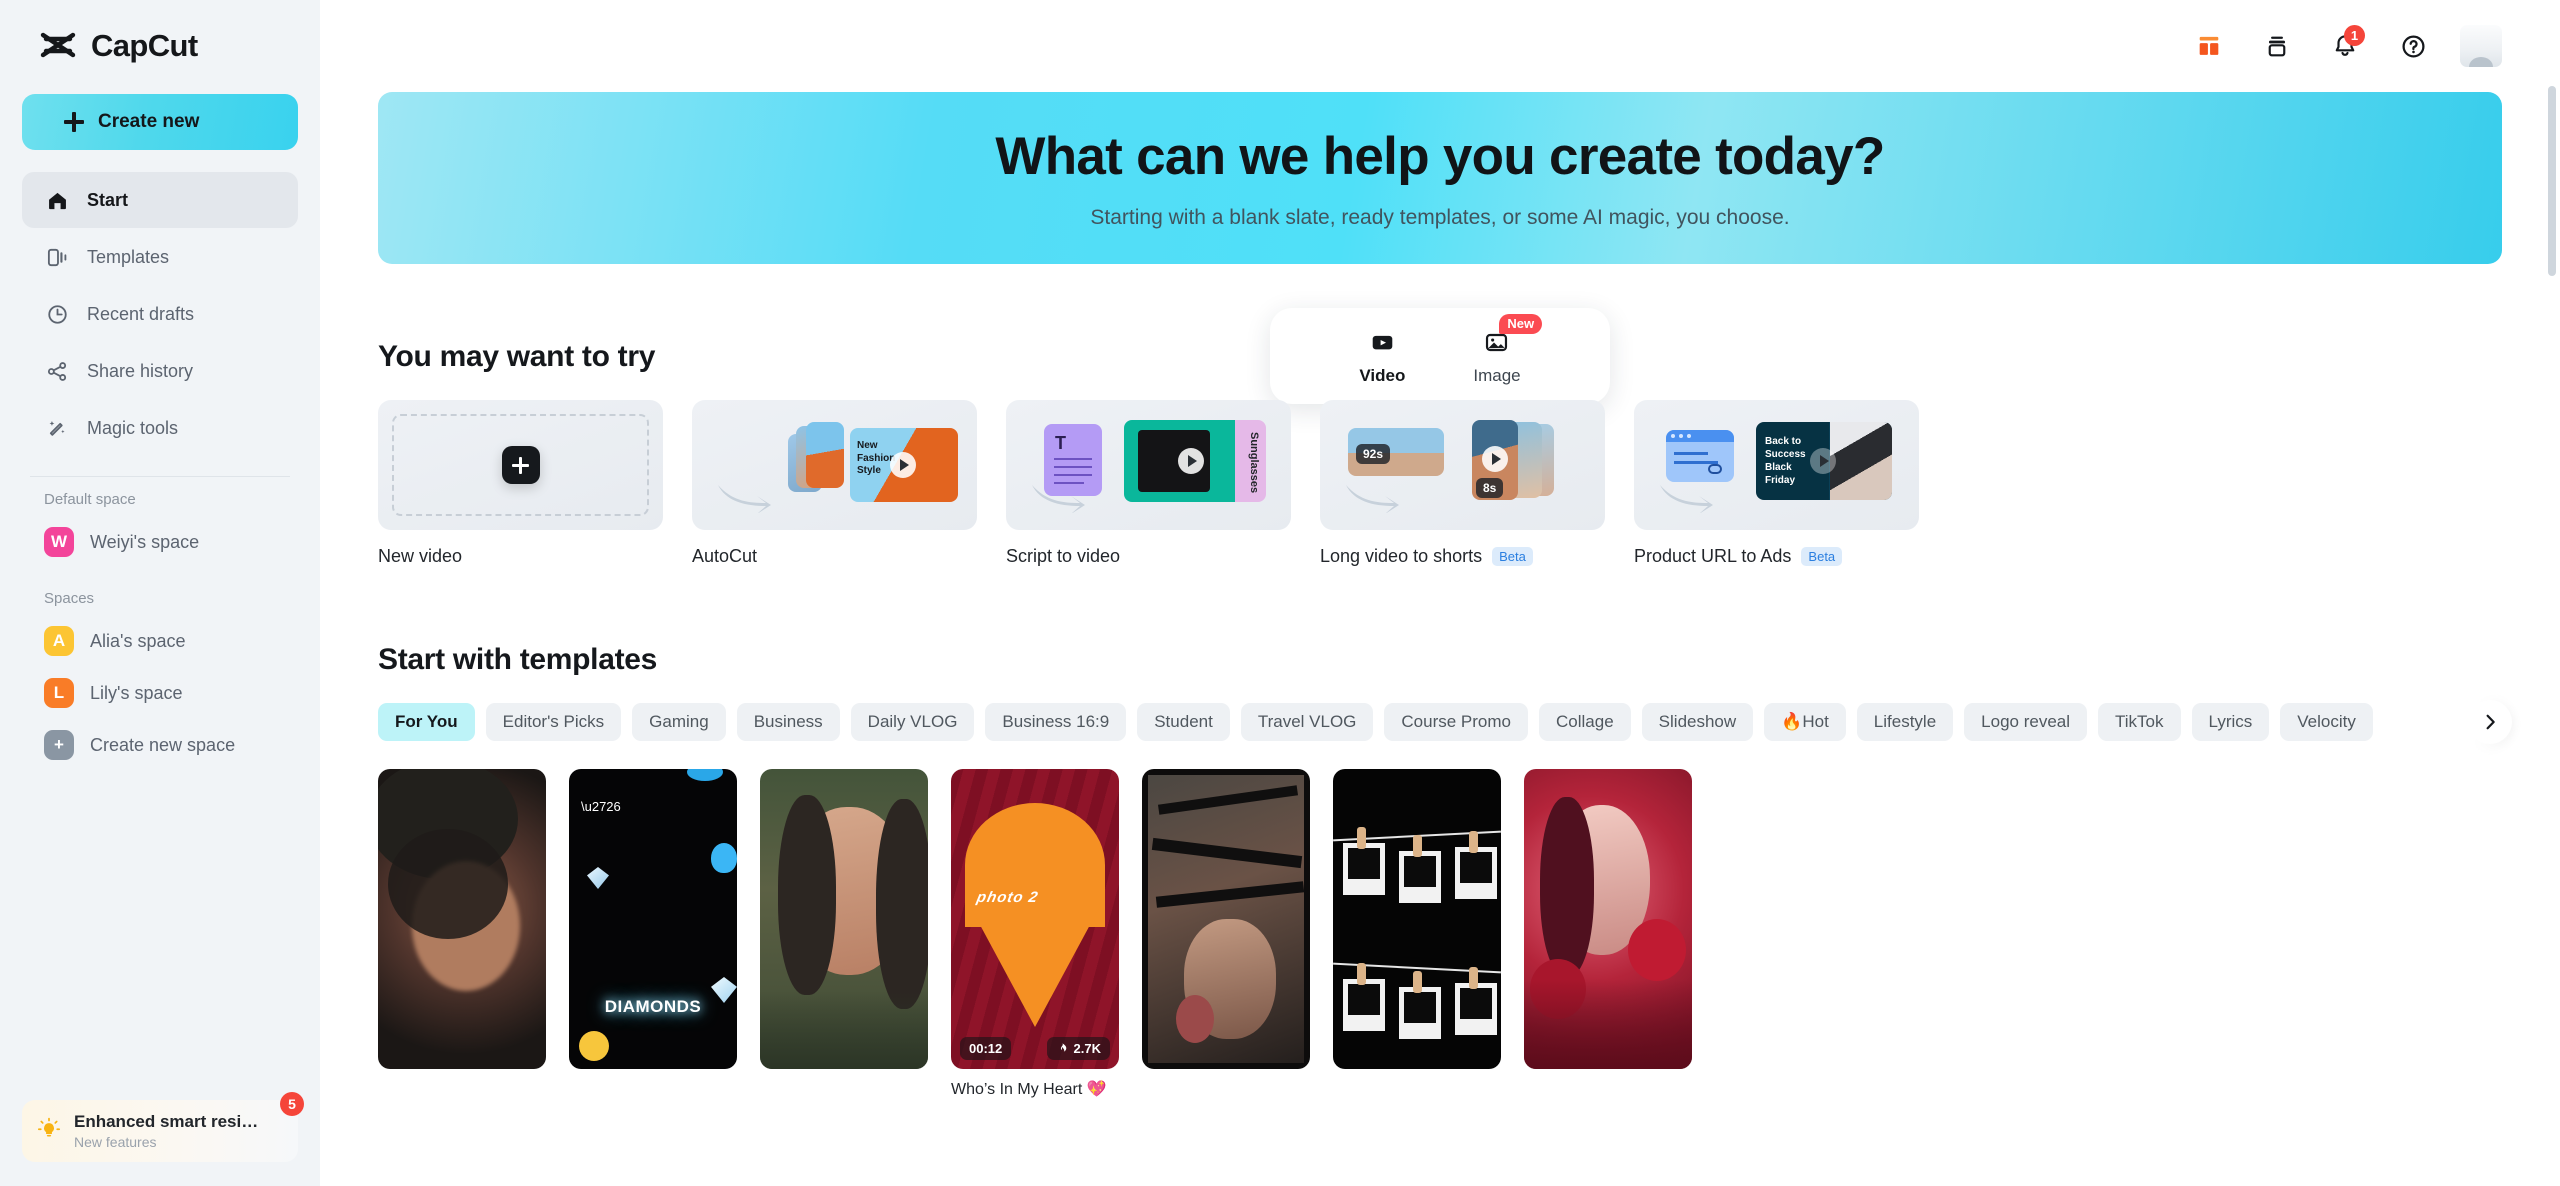  I want to click on try-card-label-row: Product URL to Ads Beta, so click(1776, 556).